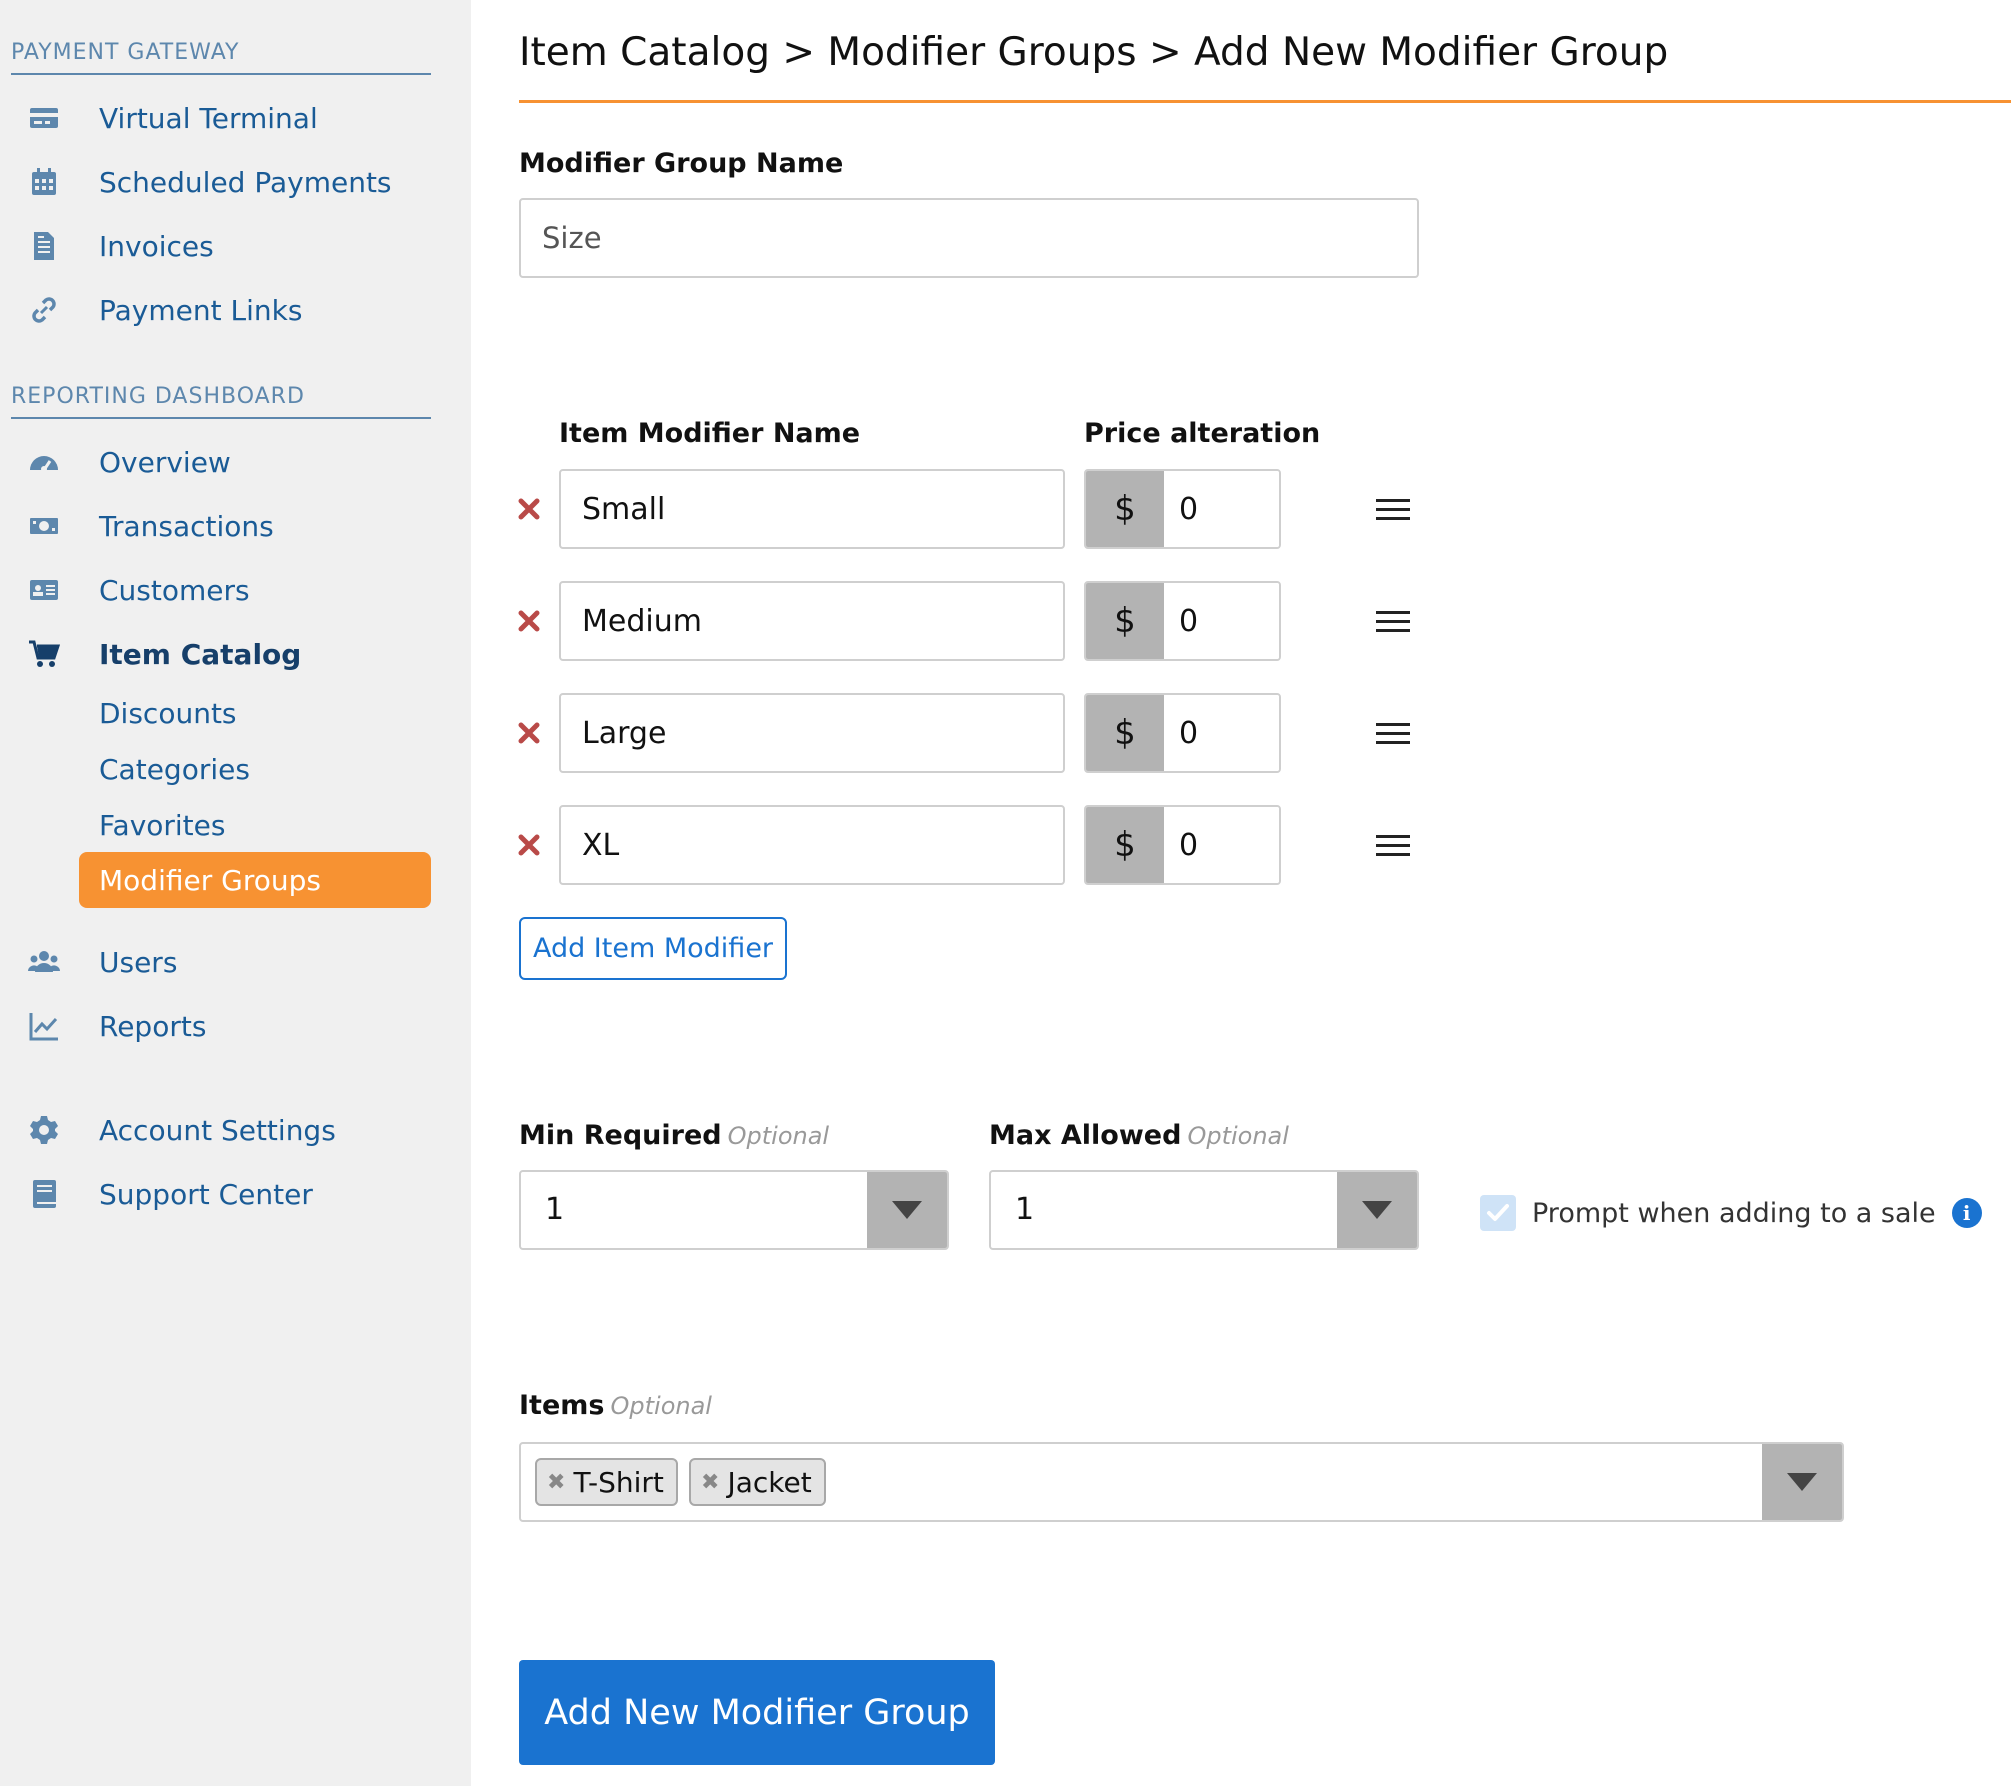 Image resolution: width=2011 pixels, height=1786 pixels. I want to click on max-allowed-label: Max Allowed Optional, so click(1139, 1135).